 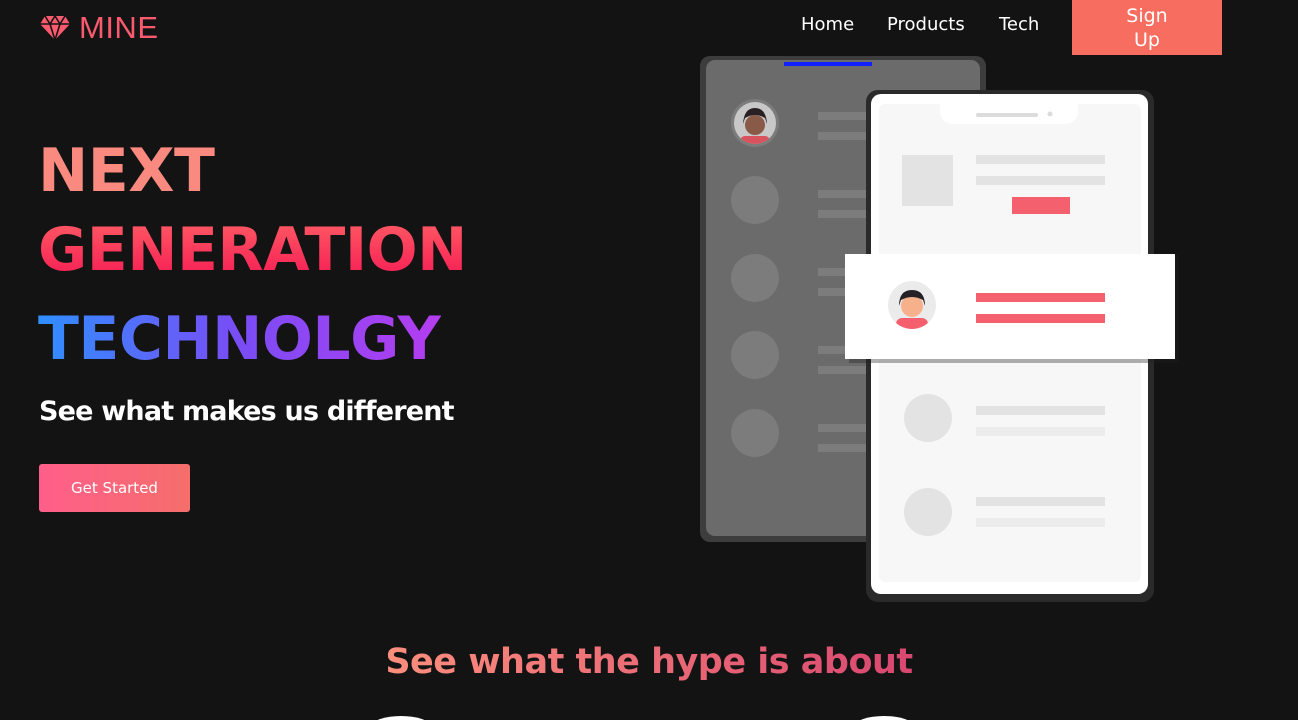 What do you see at coordinates (926, 24) in the screenshot?
I see `nav-link-products: Products` at bounding box center [926, 24].